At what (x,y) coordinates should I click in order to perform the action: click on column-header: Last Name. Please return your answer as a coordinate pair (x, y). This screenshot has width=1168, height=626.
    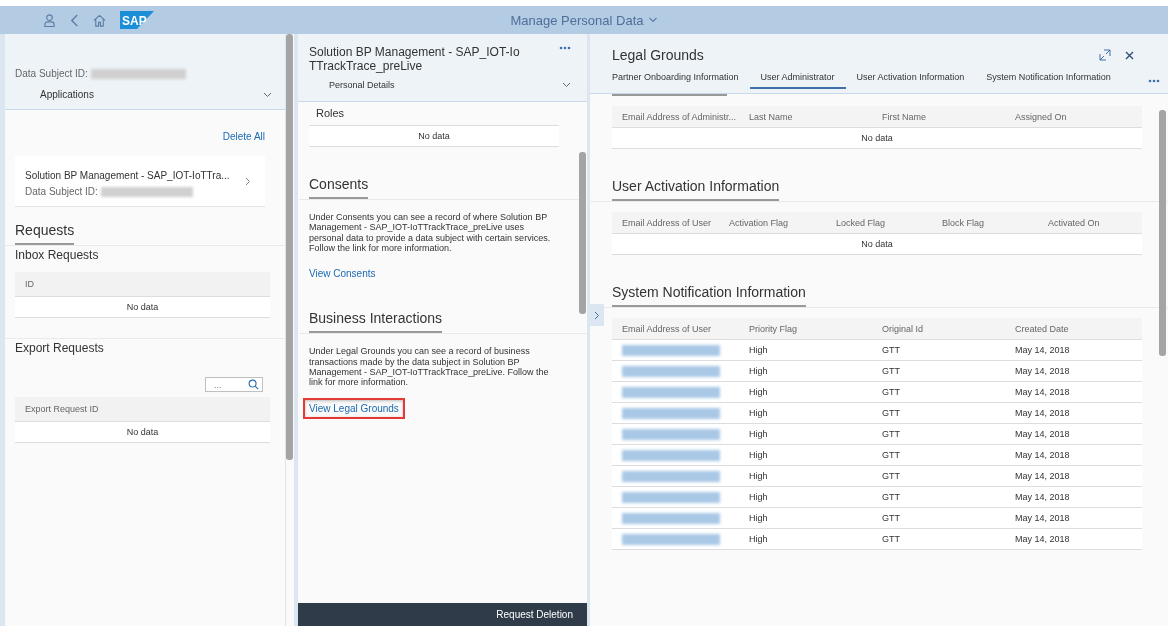
    Looking at the image, I should click on (771, 116).